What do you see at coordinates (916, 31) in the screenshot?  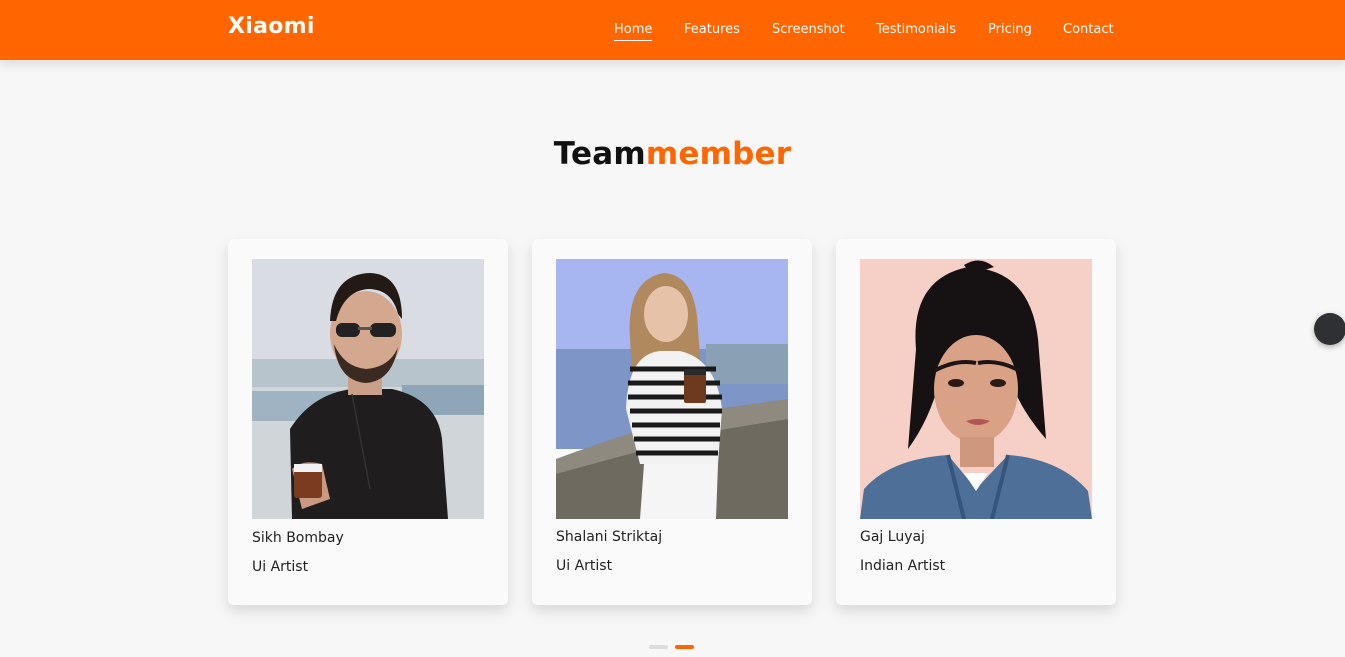 I see `nav-link-testimonials: Testimonials` at bounding box center [916, 31].